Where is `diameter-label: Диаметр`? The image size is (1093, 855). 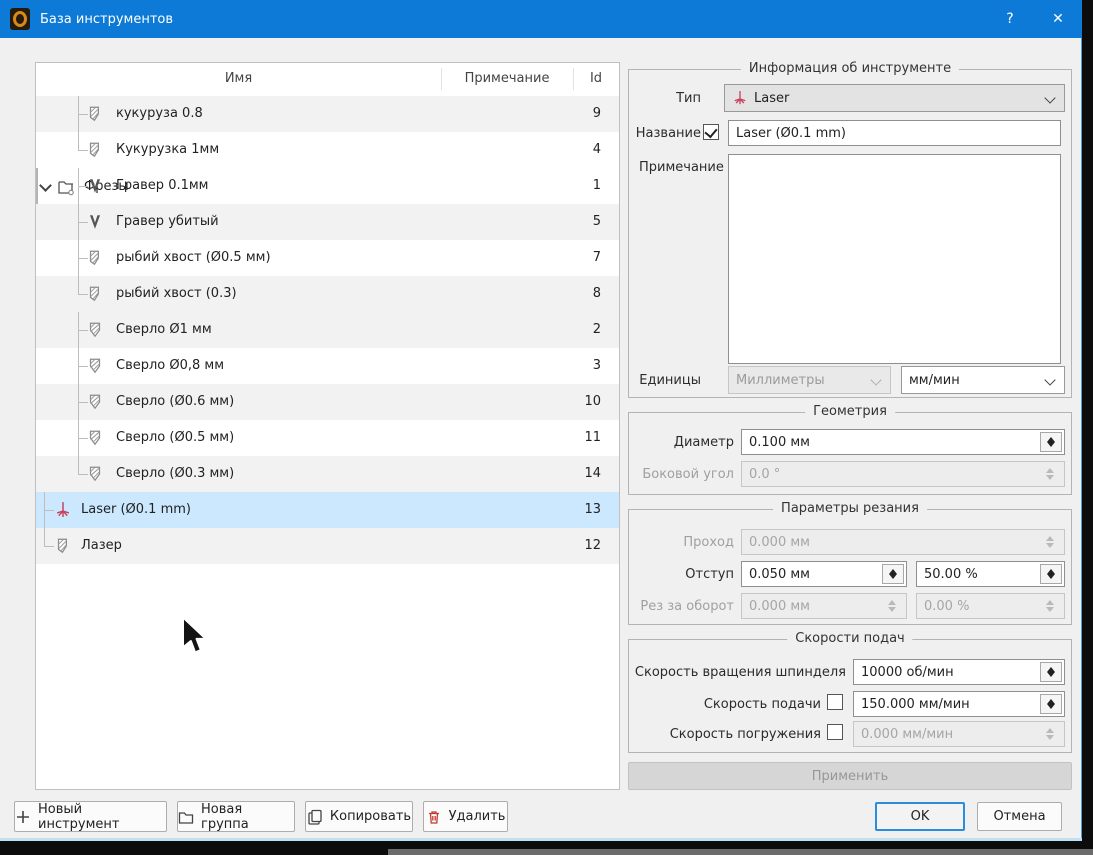 diameter-label: Диаметр is located at coordinates (703, 442).